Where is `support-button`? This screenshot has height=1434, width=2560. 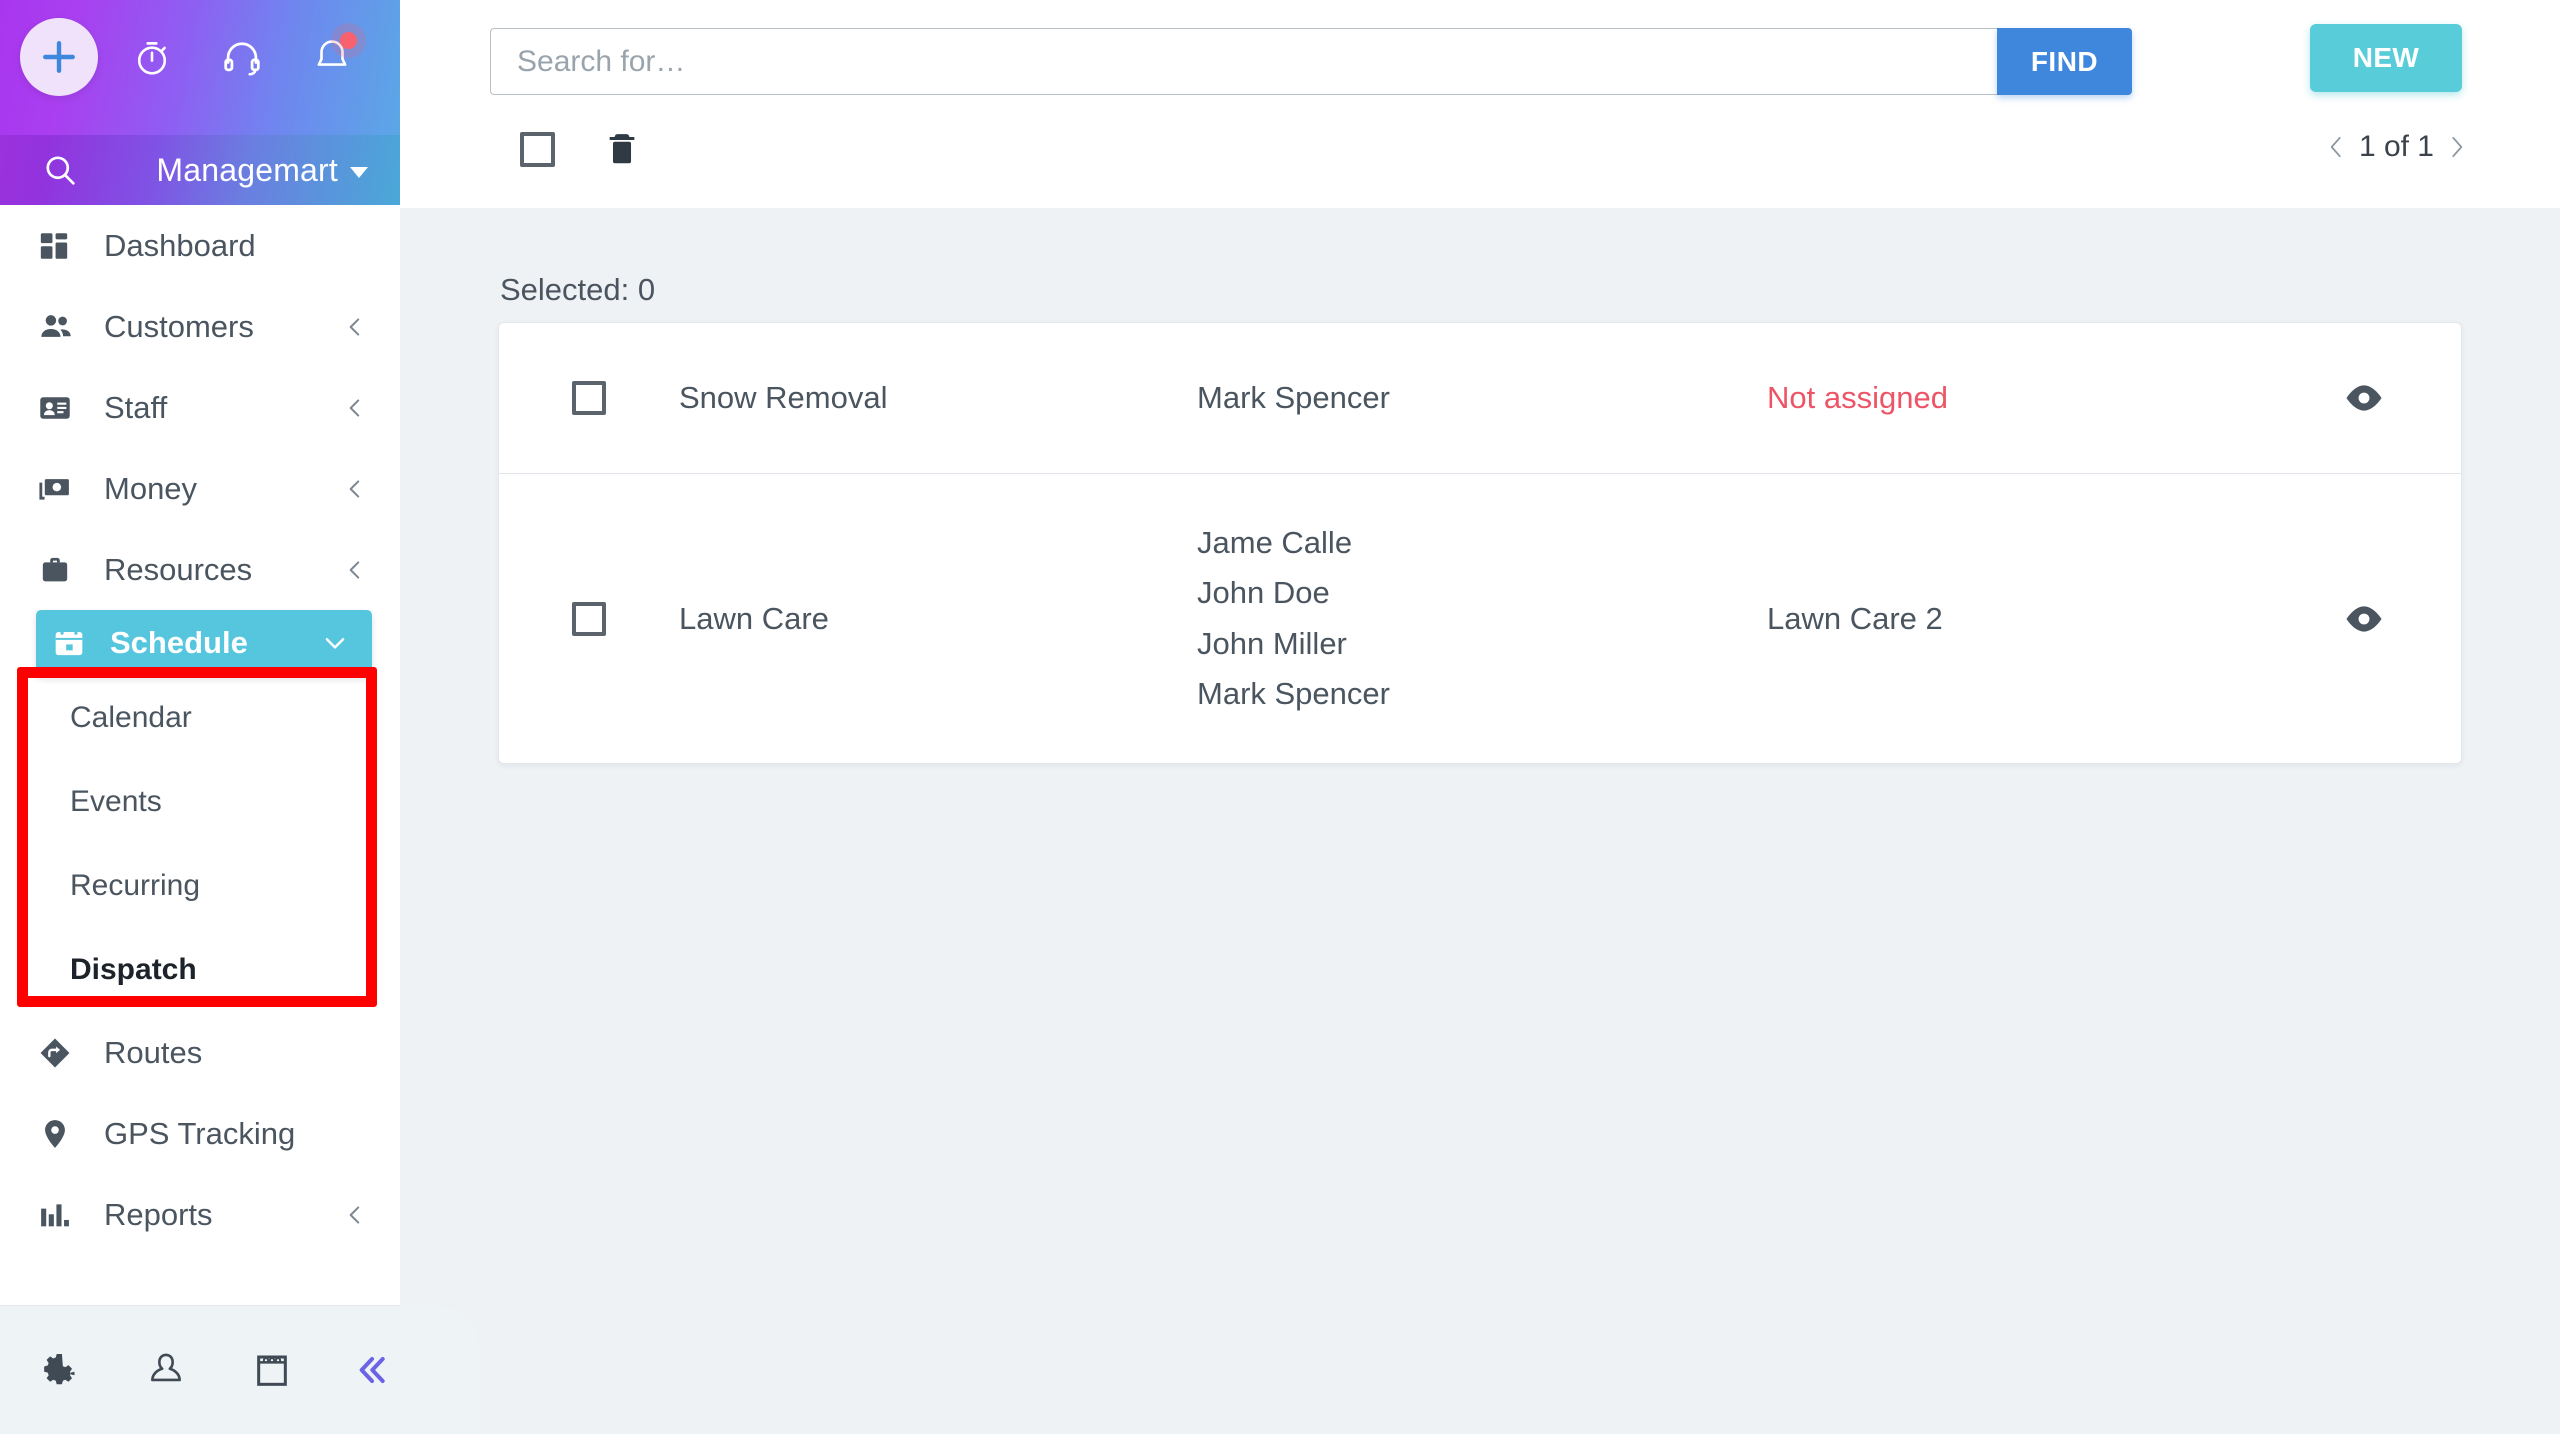 support-button is located at coordinates (242, 57).